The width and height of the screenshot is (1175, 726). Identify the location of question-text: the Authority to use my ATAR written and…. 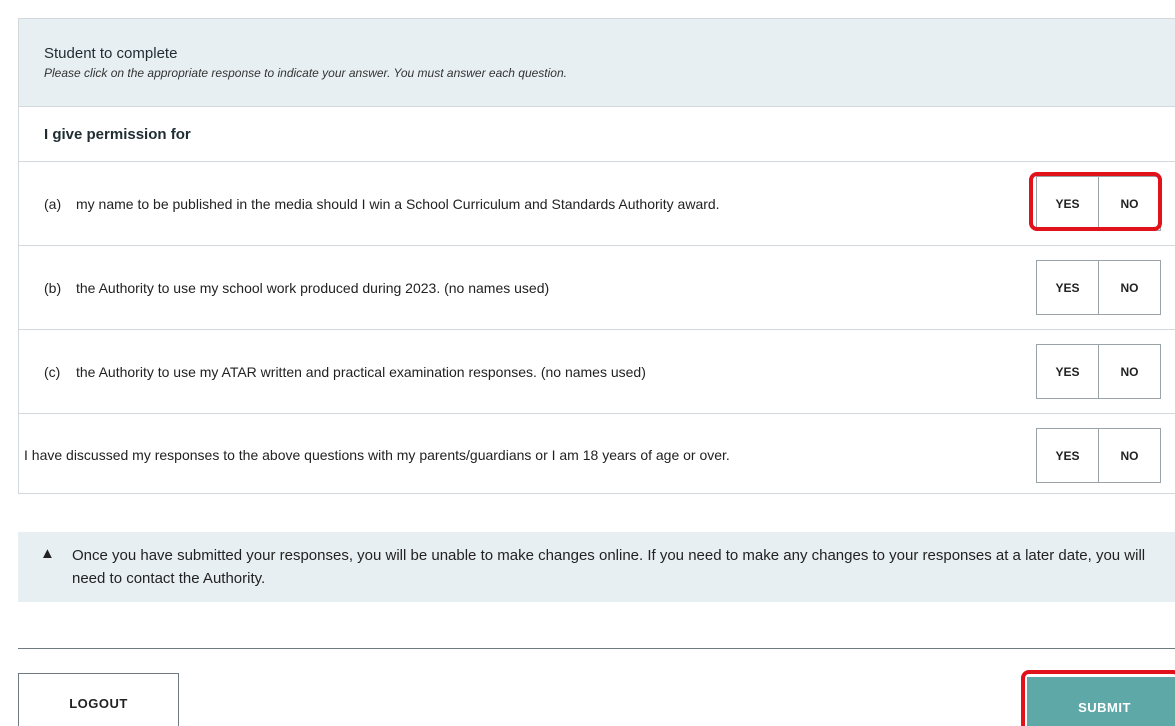
(361, 371).